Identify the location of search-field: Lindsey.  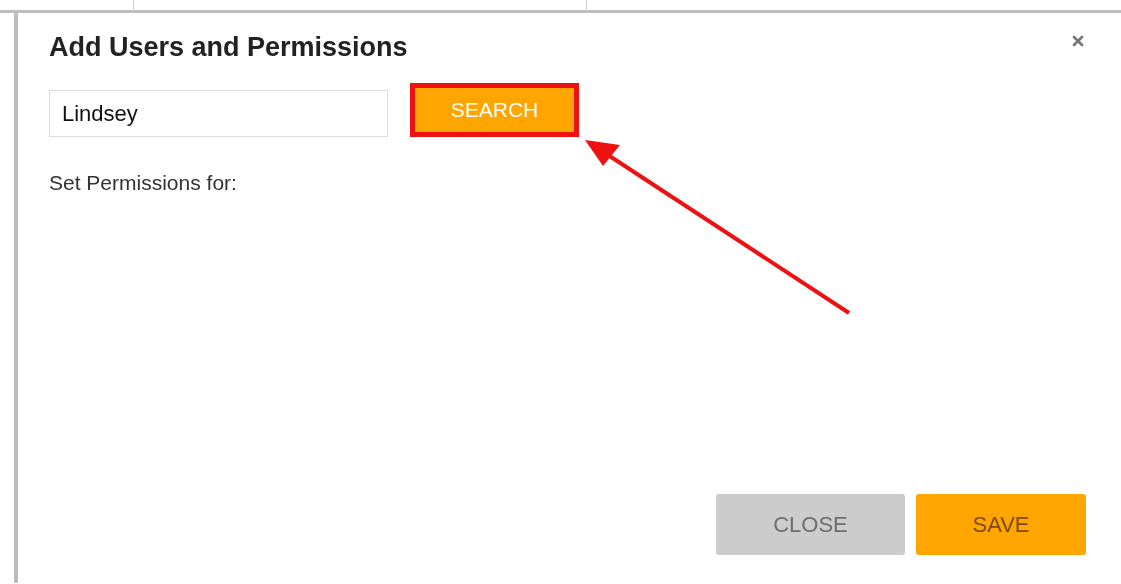
(218, 113).